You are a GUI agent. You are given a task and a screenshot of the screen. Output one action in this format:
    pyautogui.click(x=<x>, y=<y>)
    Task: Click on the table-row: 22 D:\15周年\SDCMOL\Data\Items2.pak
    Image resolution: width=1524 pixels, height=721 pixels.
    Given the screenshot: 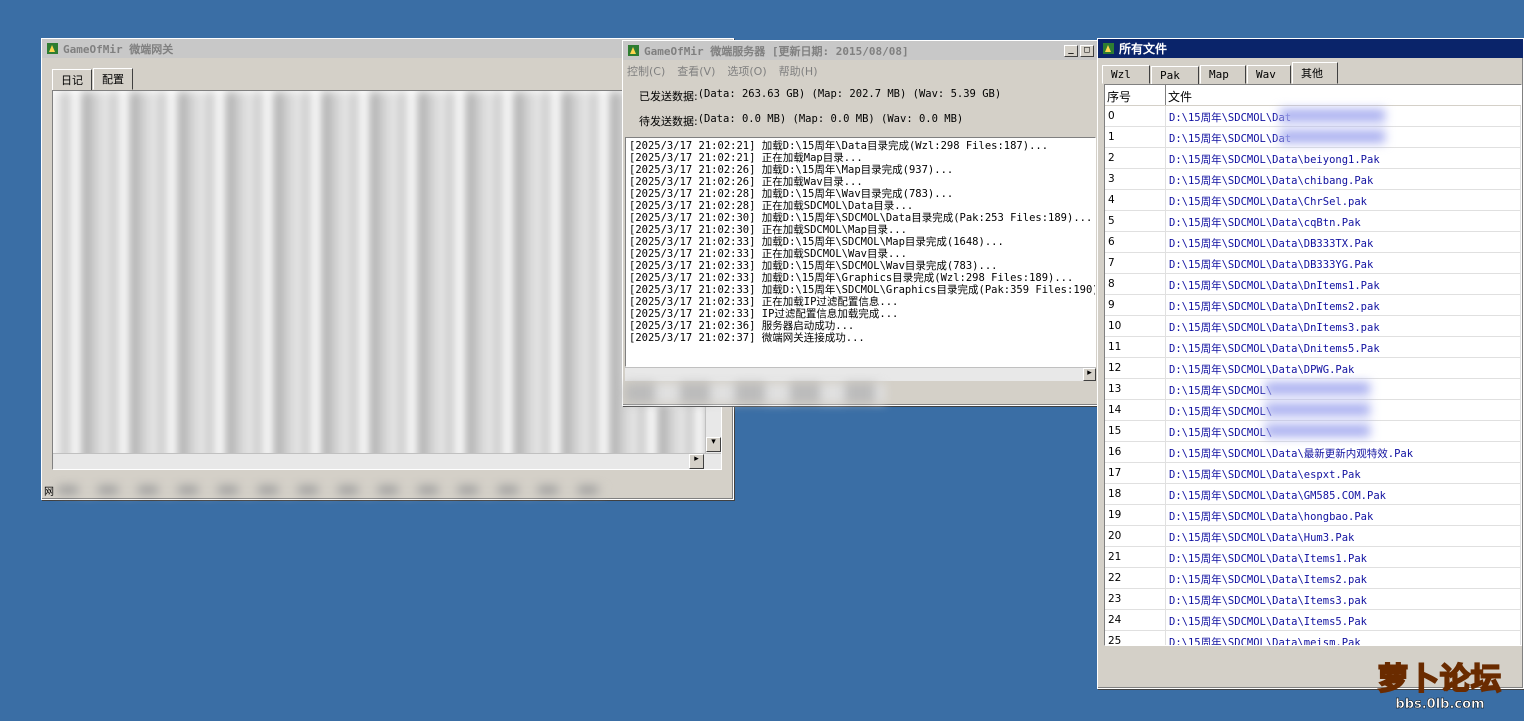 What is the action you would take?
    pyautogui.click(x=1313, y=578)
    